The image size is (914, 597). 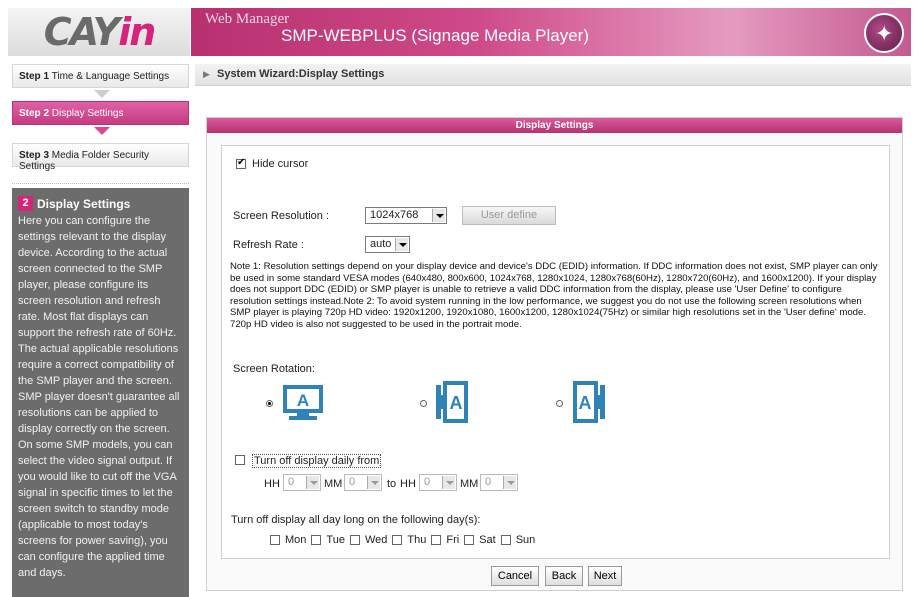 What do you see at coordinates (269, 403) in the screenshot?
I see `rotation-landscape-radio` at bounding box center [269, 403].